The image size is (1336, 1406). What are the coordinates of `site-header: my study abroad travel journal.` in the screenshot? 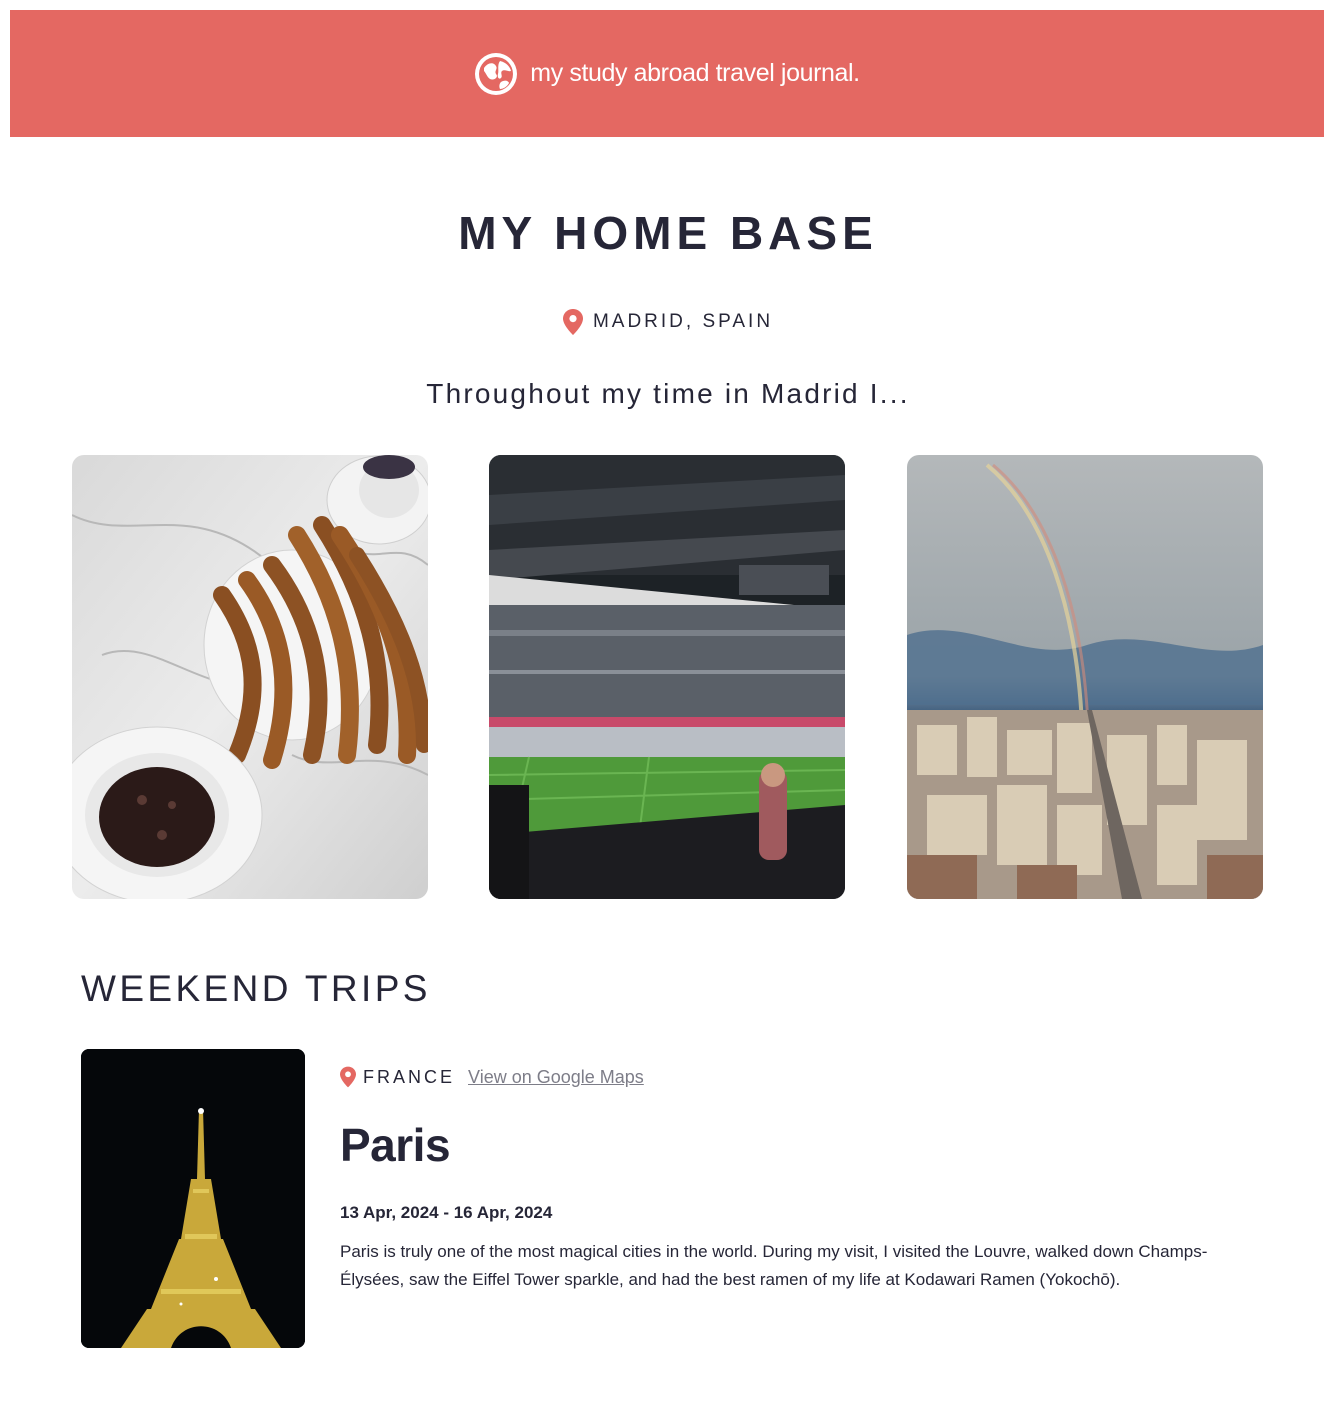 It's located at (667, 73).